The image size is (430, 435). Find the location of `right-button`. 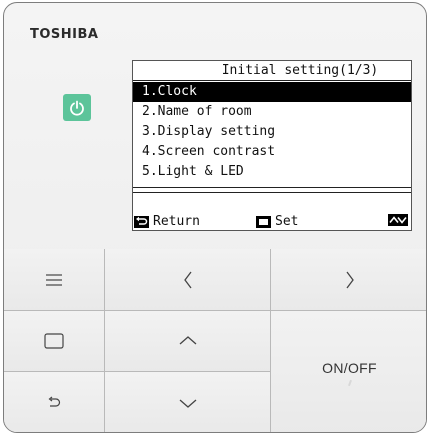

right-button is located at coordinates (348, 280).